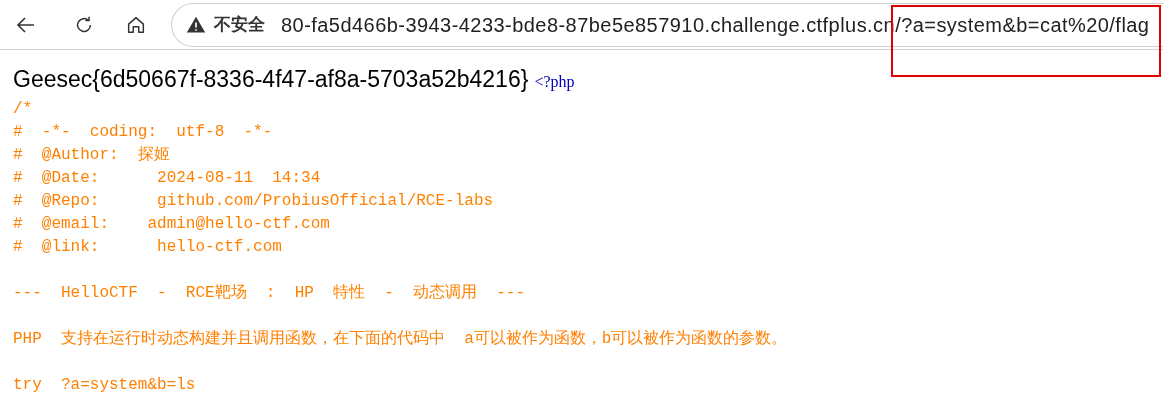  What do you see at coordinates (23, 109) in the screenshot?
I see `source-line: /*` at bounding box center [23, 109].